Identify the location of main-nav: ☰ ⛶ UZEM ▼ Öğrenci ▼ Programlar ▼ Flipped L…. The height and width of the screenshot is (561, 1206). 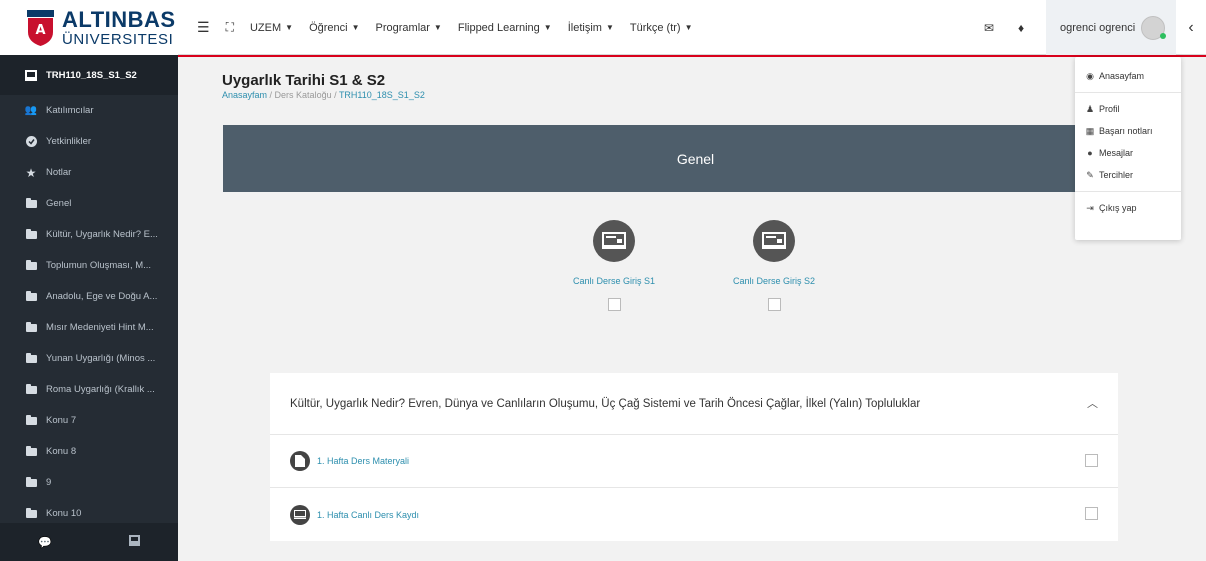
(453, 27).